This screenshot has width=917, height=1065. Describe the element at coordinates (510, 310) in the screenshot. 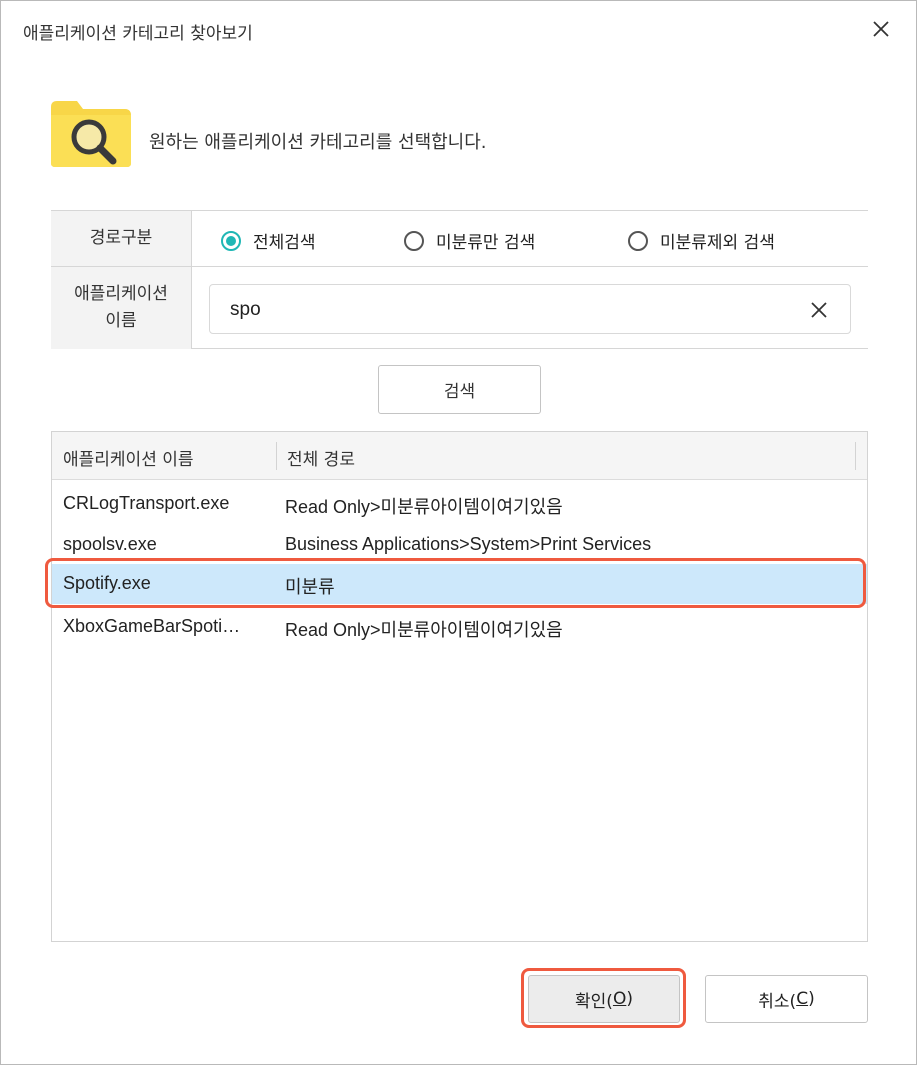

I see `app-name-input` at that location.